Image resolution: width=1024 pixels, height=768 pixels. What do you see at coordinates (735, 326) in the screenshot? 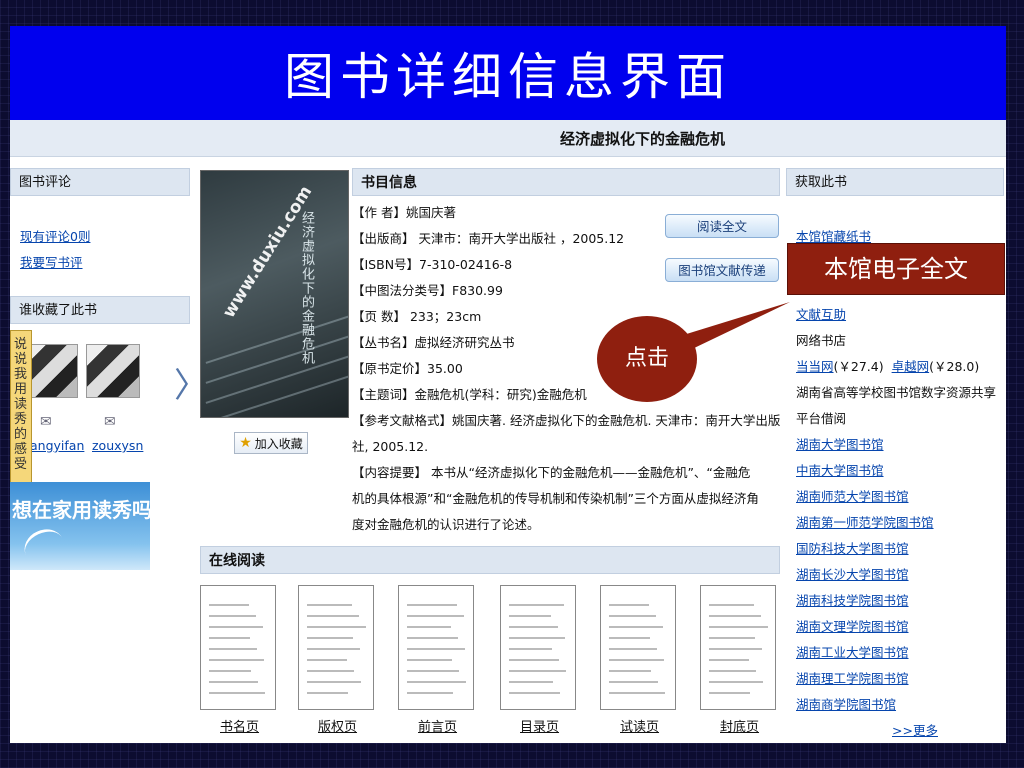
I see `bubble-pointer` at bounding box center [735, 326].